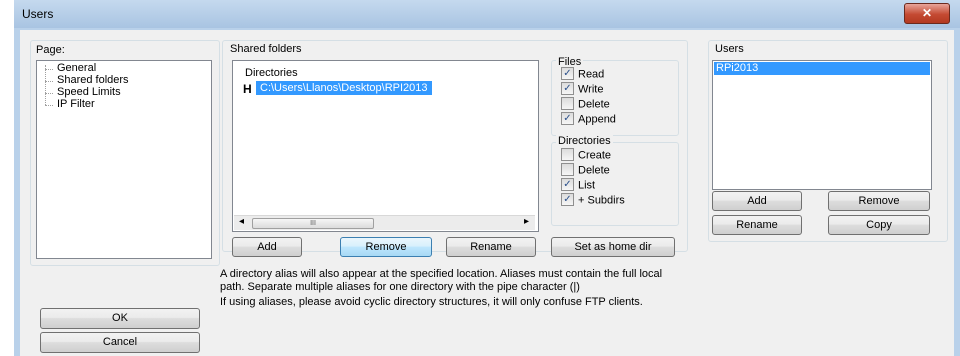  What do you see at coordinates (567, 118) in the screenshot?
I see `append-check-icon: ✓` at bounding box center [567, 118].